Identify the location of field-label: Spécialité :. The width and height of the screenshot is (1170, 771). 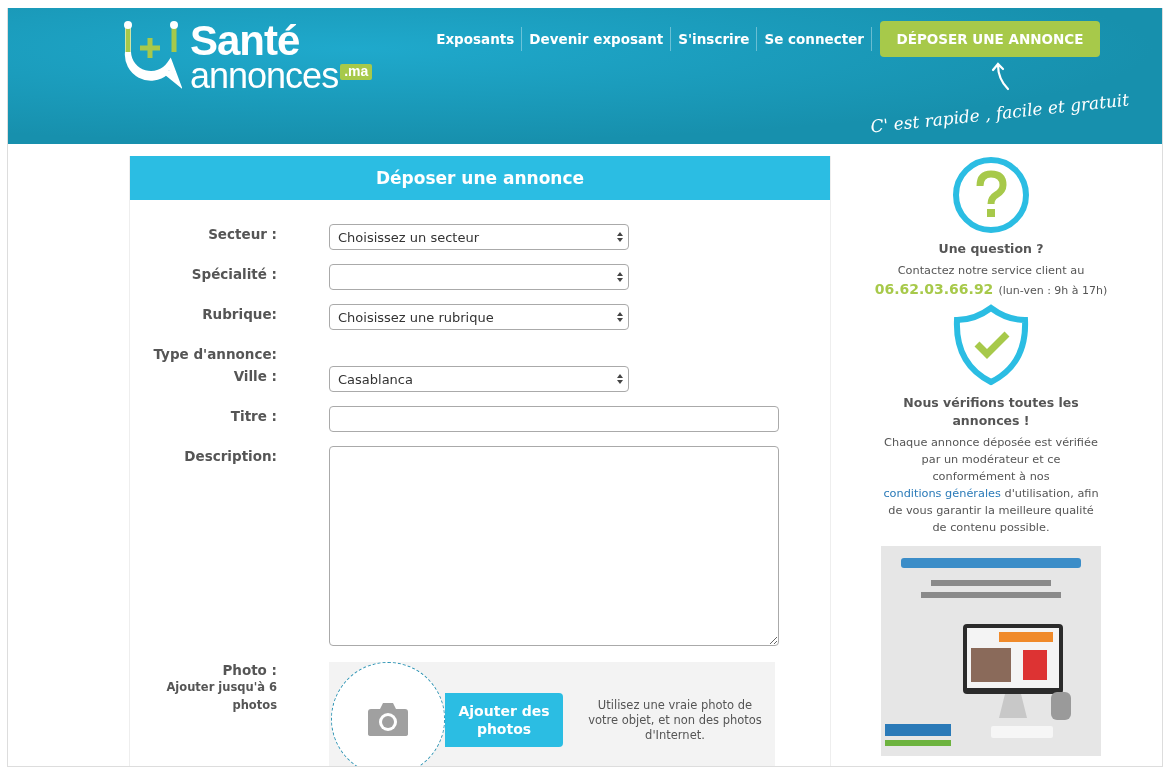
(233, 274).